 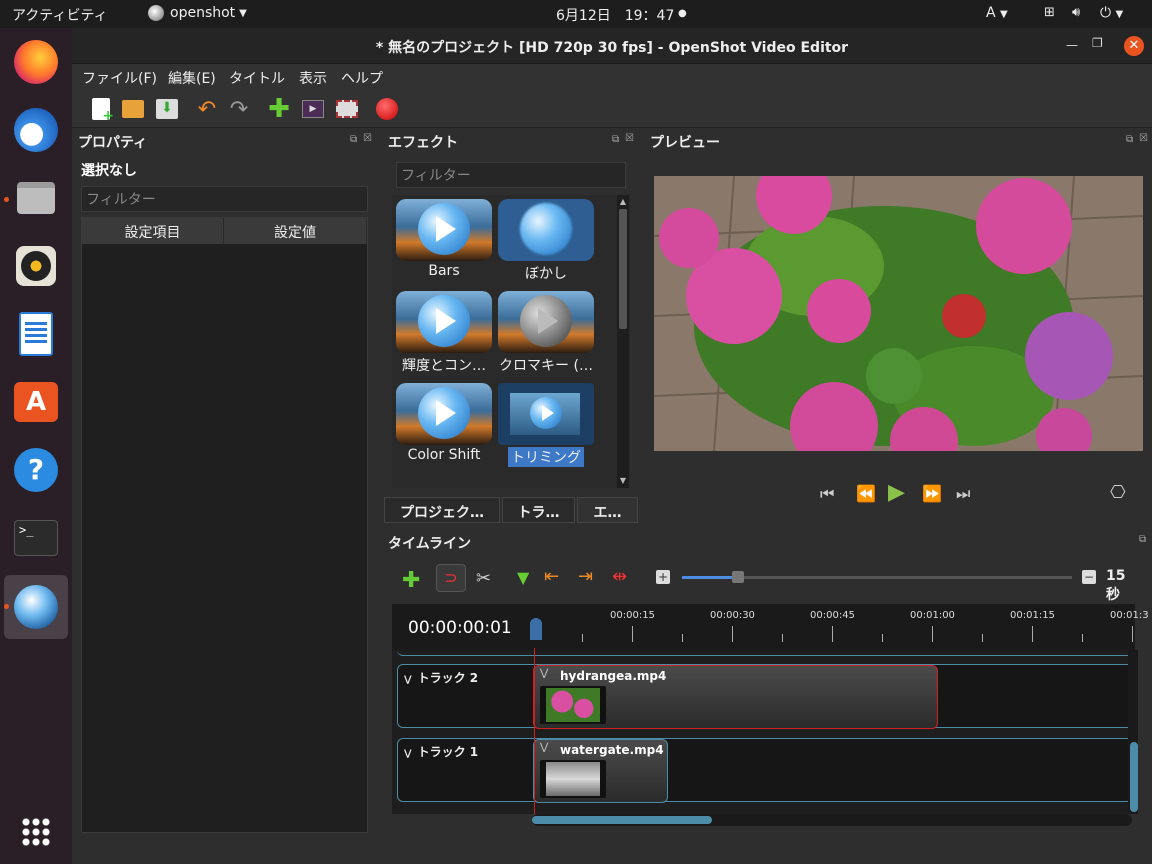 What do you see at coordinates (36, 607) in the screenshot?
I see `openshot-icon` at bounding box center [36, 607].